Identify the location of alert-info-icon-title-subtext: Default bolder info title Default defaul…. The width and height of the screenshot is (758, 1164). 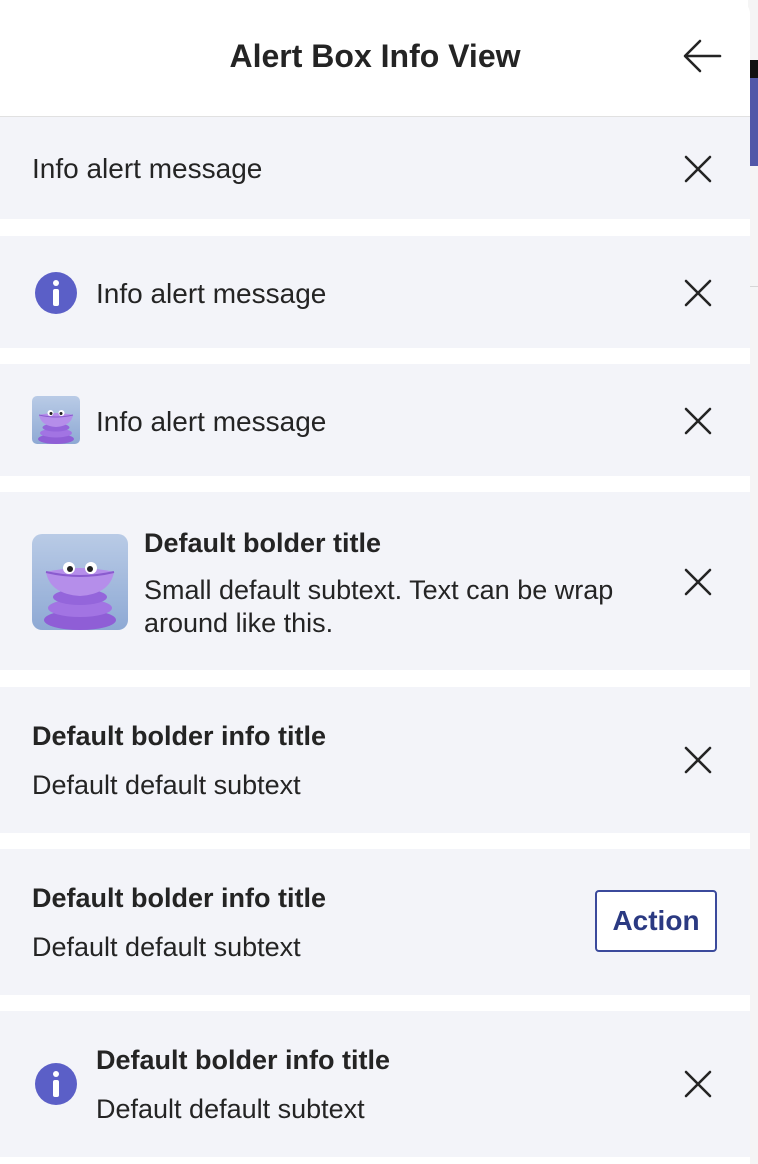
(375, 1084).